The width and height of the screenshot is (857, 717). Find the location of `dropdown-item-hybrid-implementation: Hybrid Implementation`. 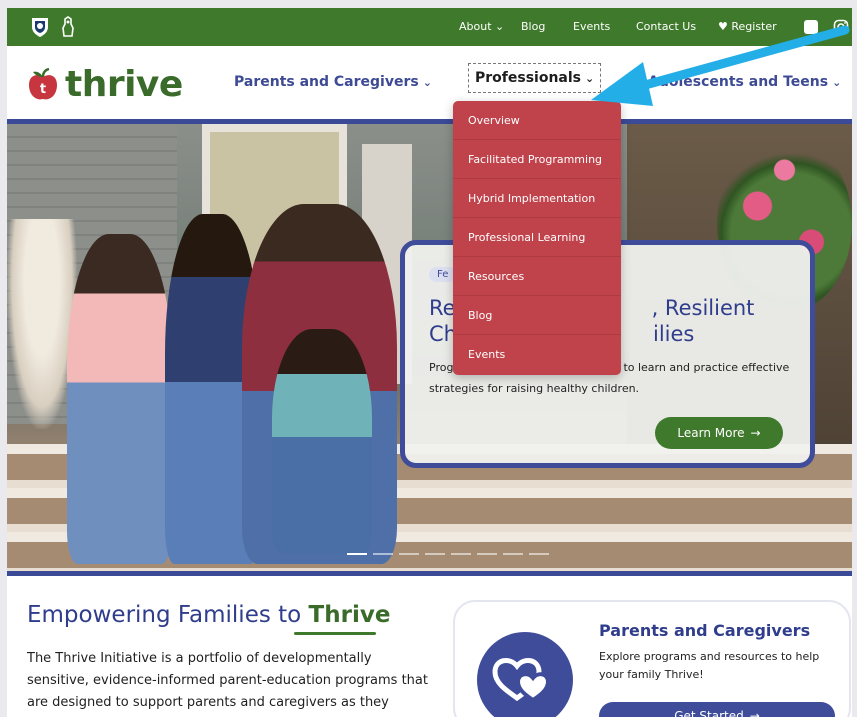

dropdown-item-hybrid-implementation: Hybrid Implementation is located at coordinates (537, 198).